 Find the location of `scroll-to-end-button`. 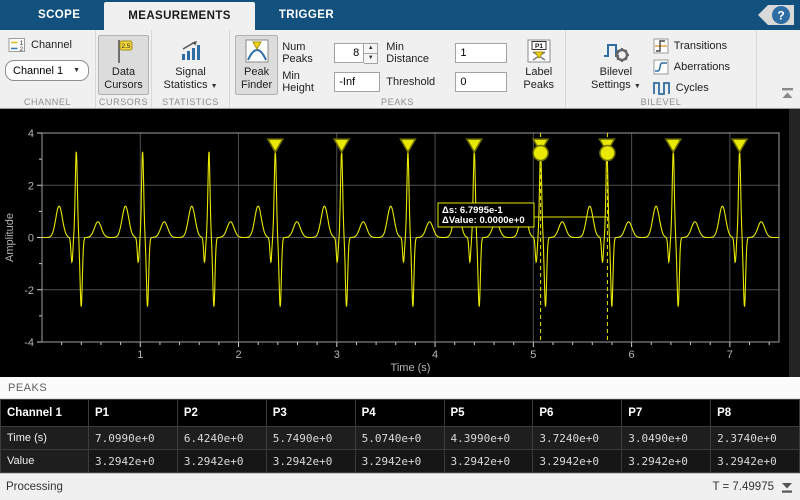

scroll-to-end-button is located at coordinates (787, 487).